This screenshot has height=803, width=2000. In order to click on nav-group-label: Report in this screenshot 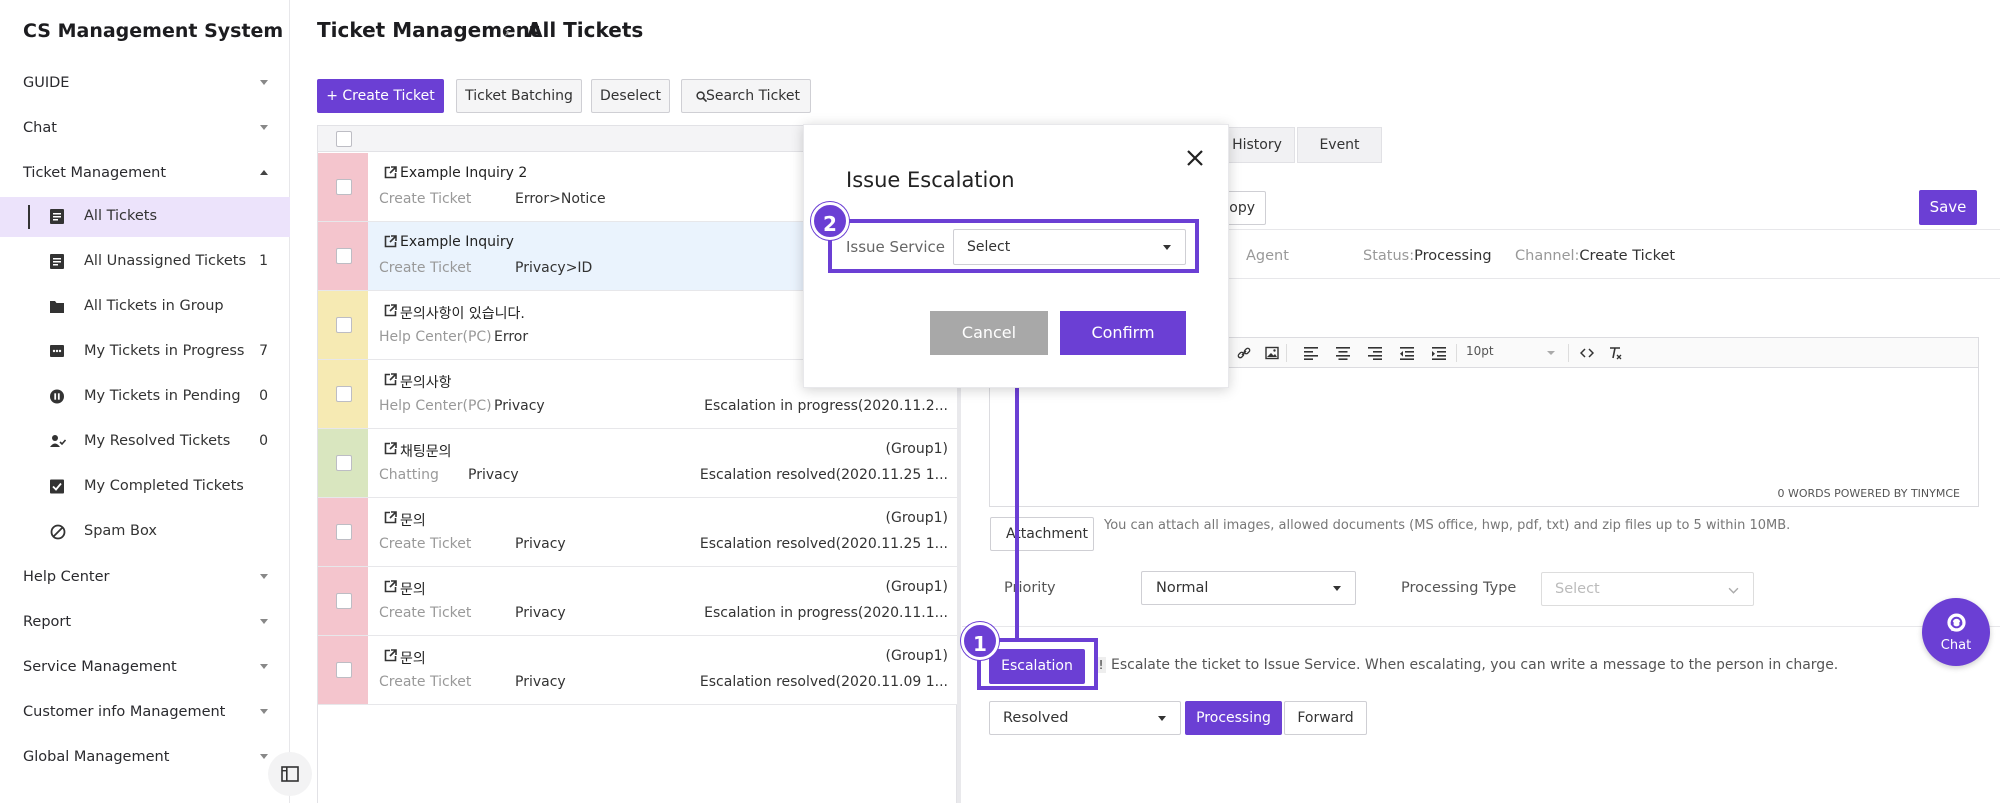, I will do `click(47, 622)`.